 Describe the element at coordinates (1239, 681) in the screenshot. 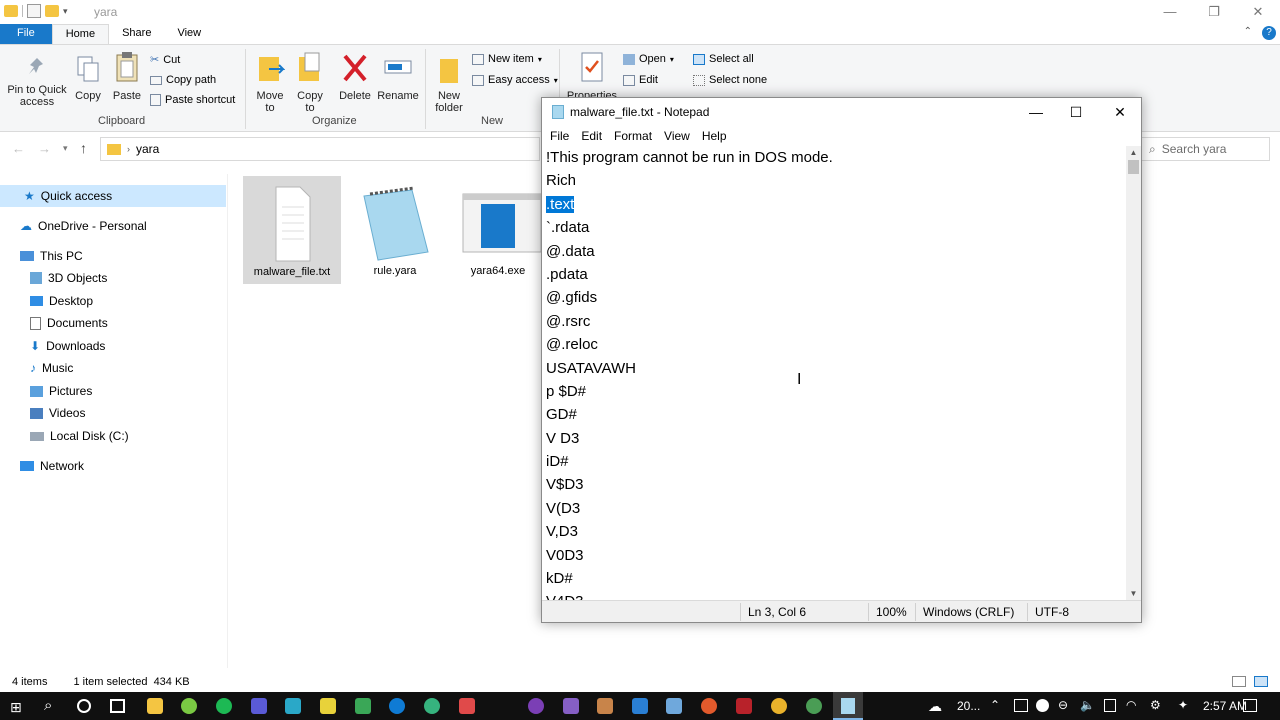

I see `details-view-icon` at that location.